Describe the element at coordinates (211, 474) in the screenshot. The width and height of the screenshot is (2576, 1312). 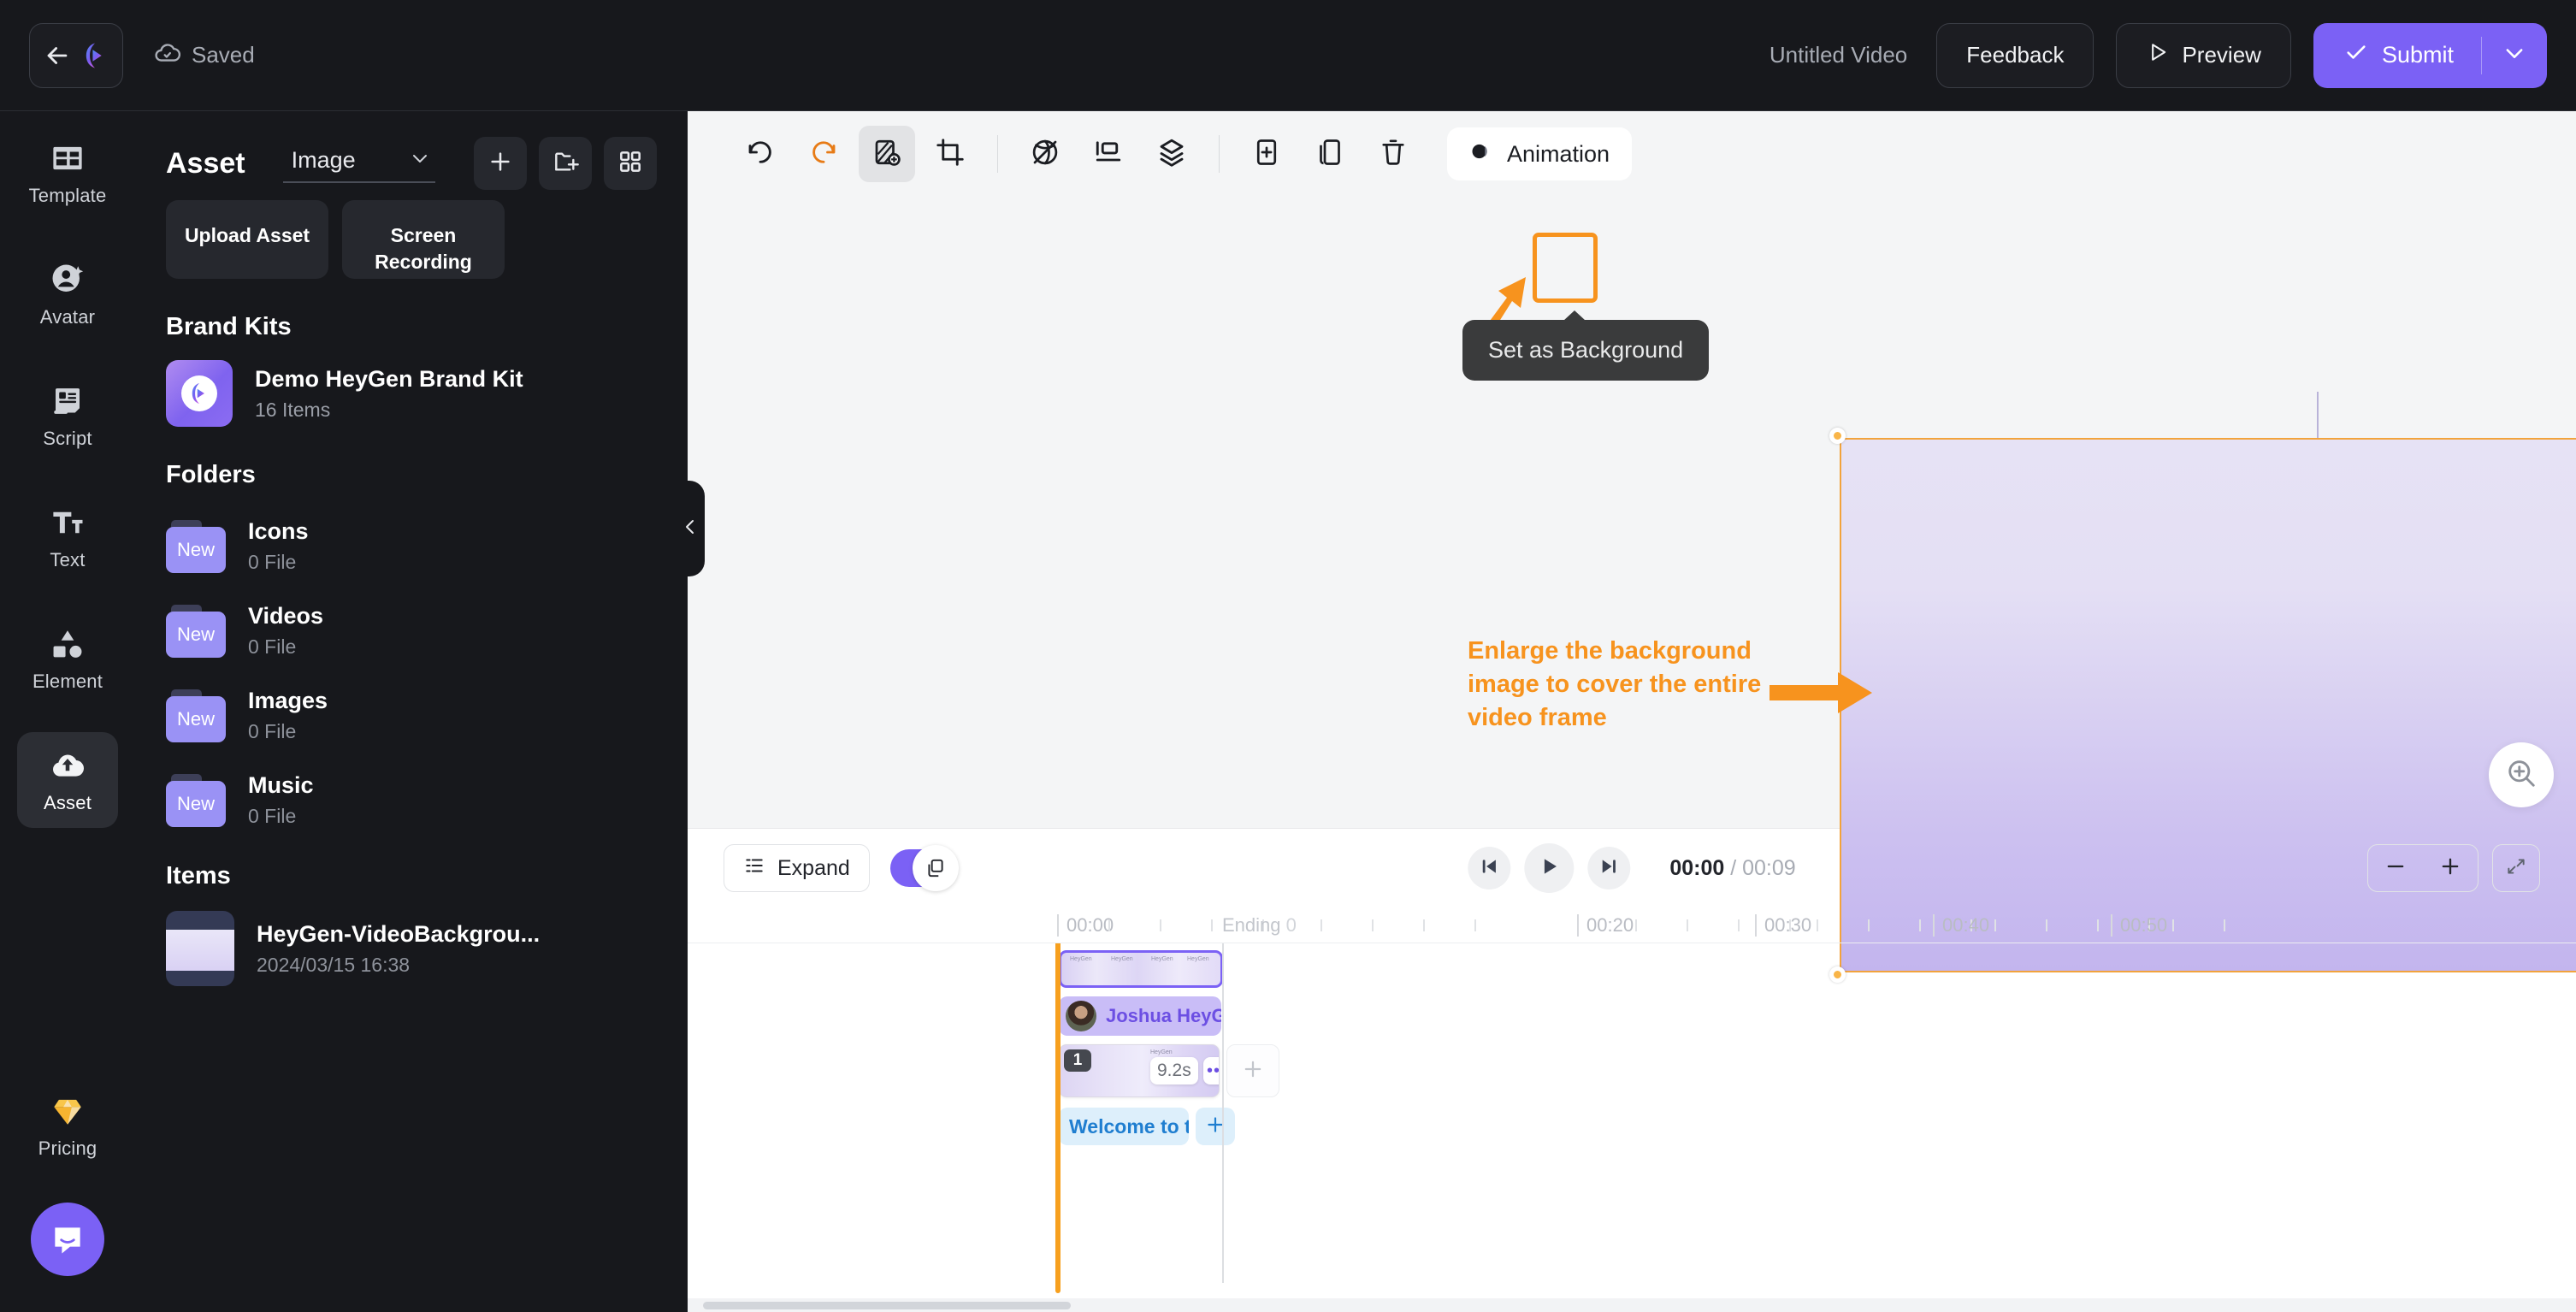
I see `folders-title: Folders` at that location.